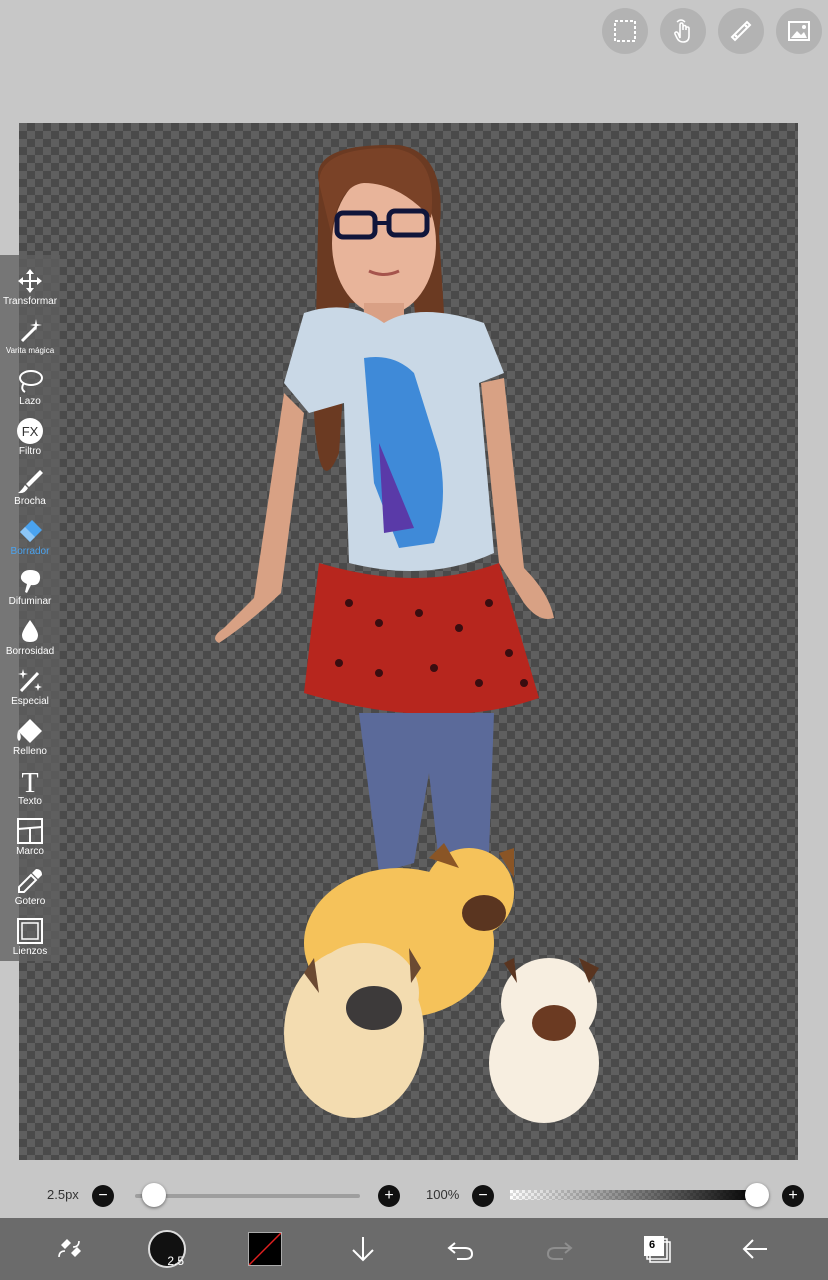  What do you see at coordinates (31, 531) in the screenshot?
I see `eraser-icon` at bounding box center [31, 531].